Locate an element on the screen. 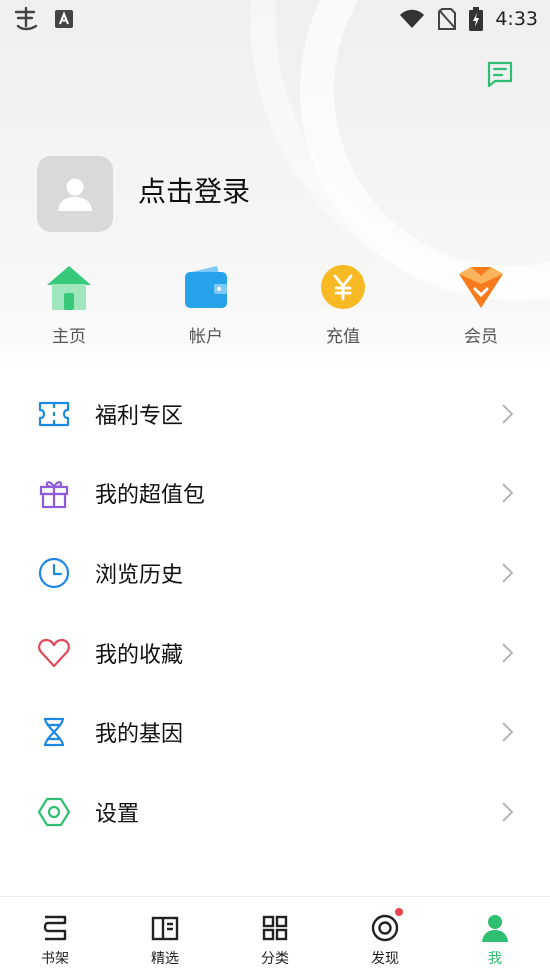 The height and width of the screenshot is (979, 550). quick-action-label: 充值 is located at coordinates (343, 337).